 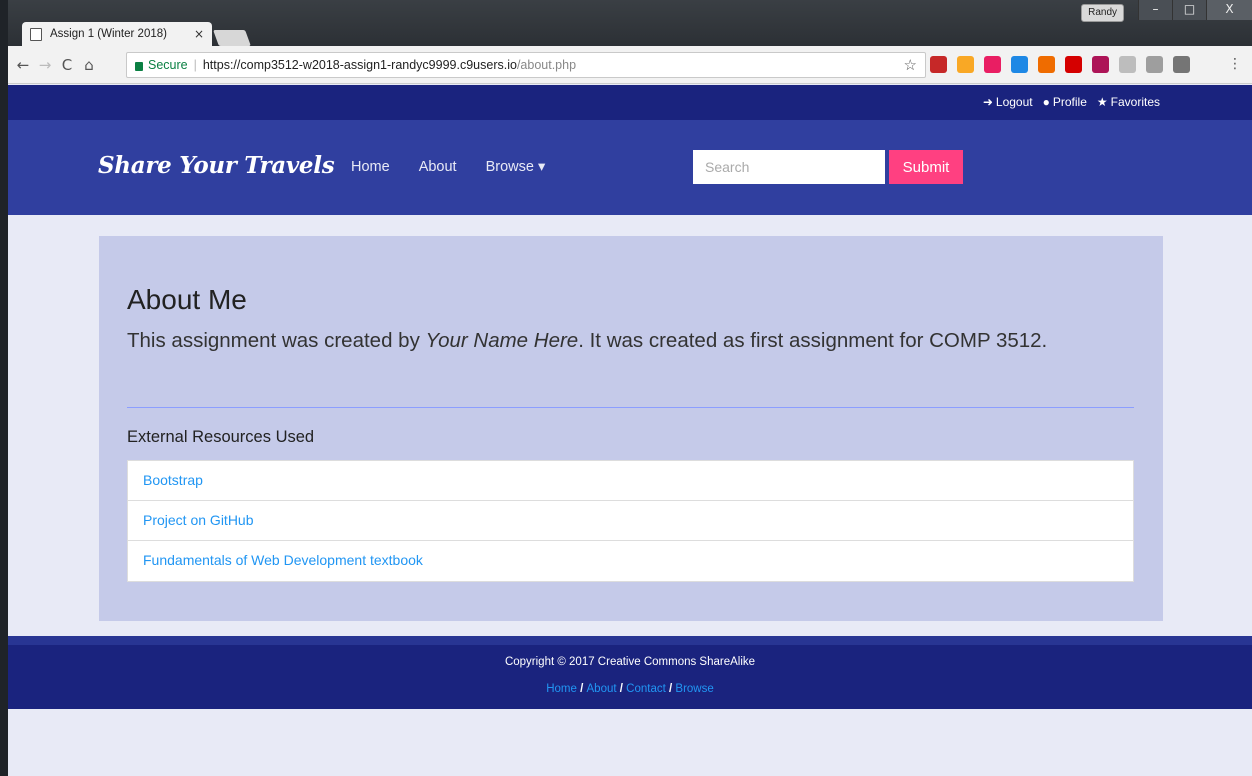 What do you see at coordinates (221, 437) in the screenshot?
I see `resources-heading: External Resources Used` at bounding box center [221, 437].